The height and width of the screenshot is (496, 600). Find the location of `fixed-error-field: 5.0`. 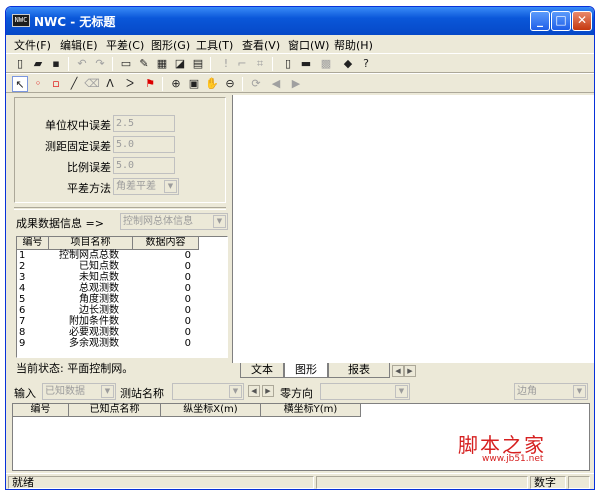

fixed-error-field: 5.0 is located at coordinates (144, 144).